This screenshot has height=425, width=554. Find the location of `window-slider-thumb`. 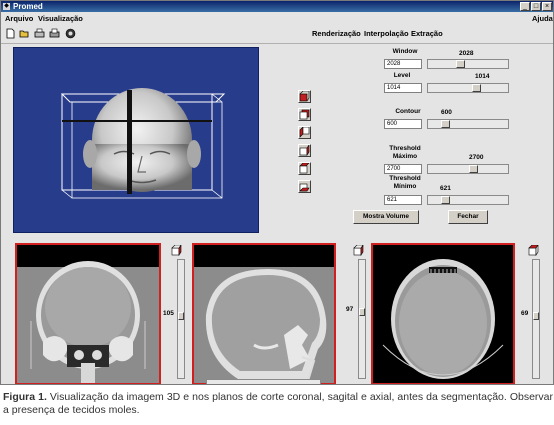

window-slider-thumb is located at coordinates (460, 64).